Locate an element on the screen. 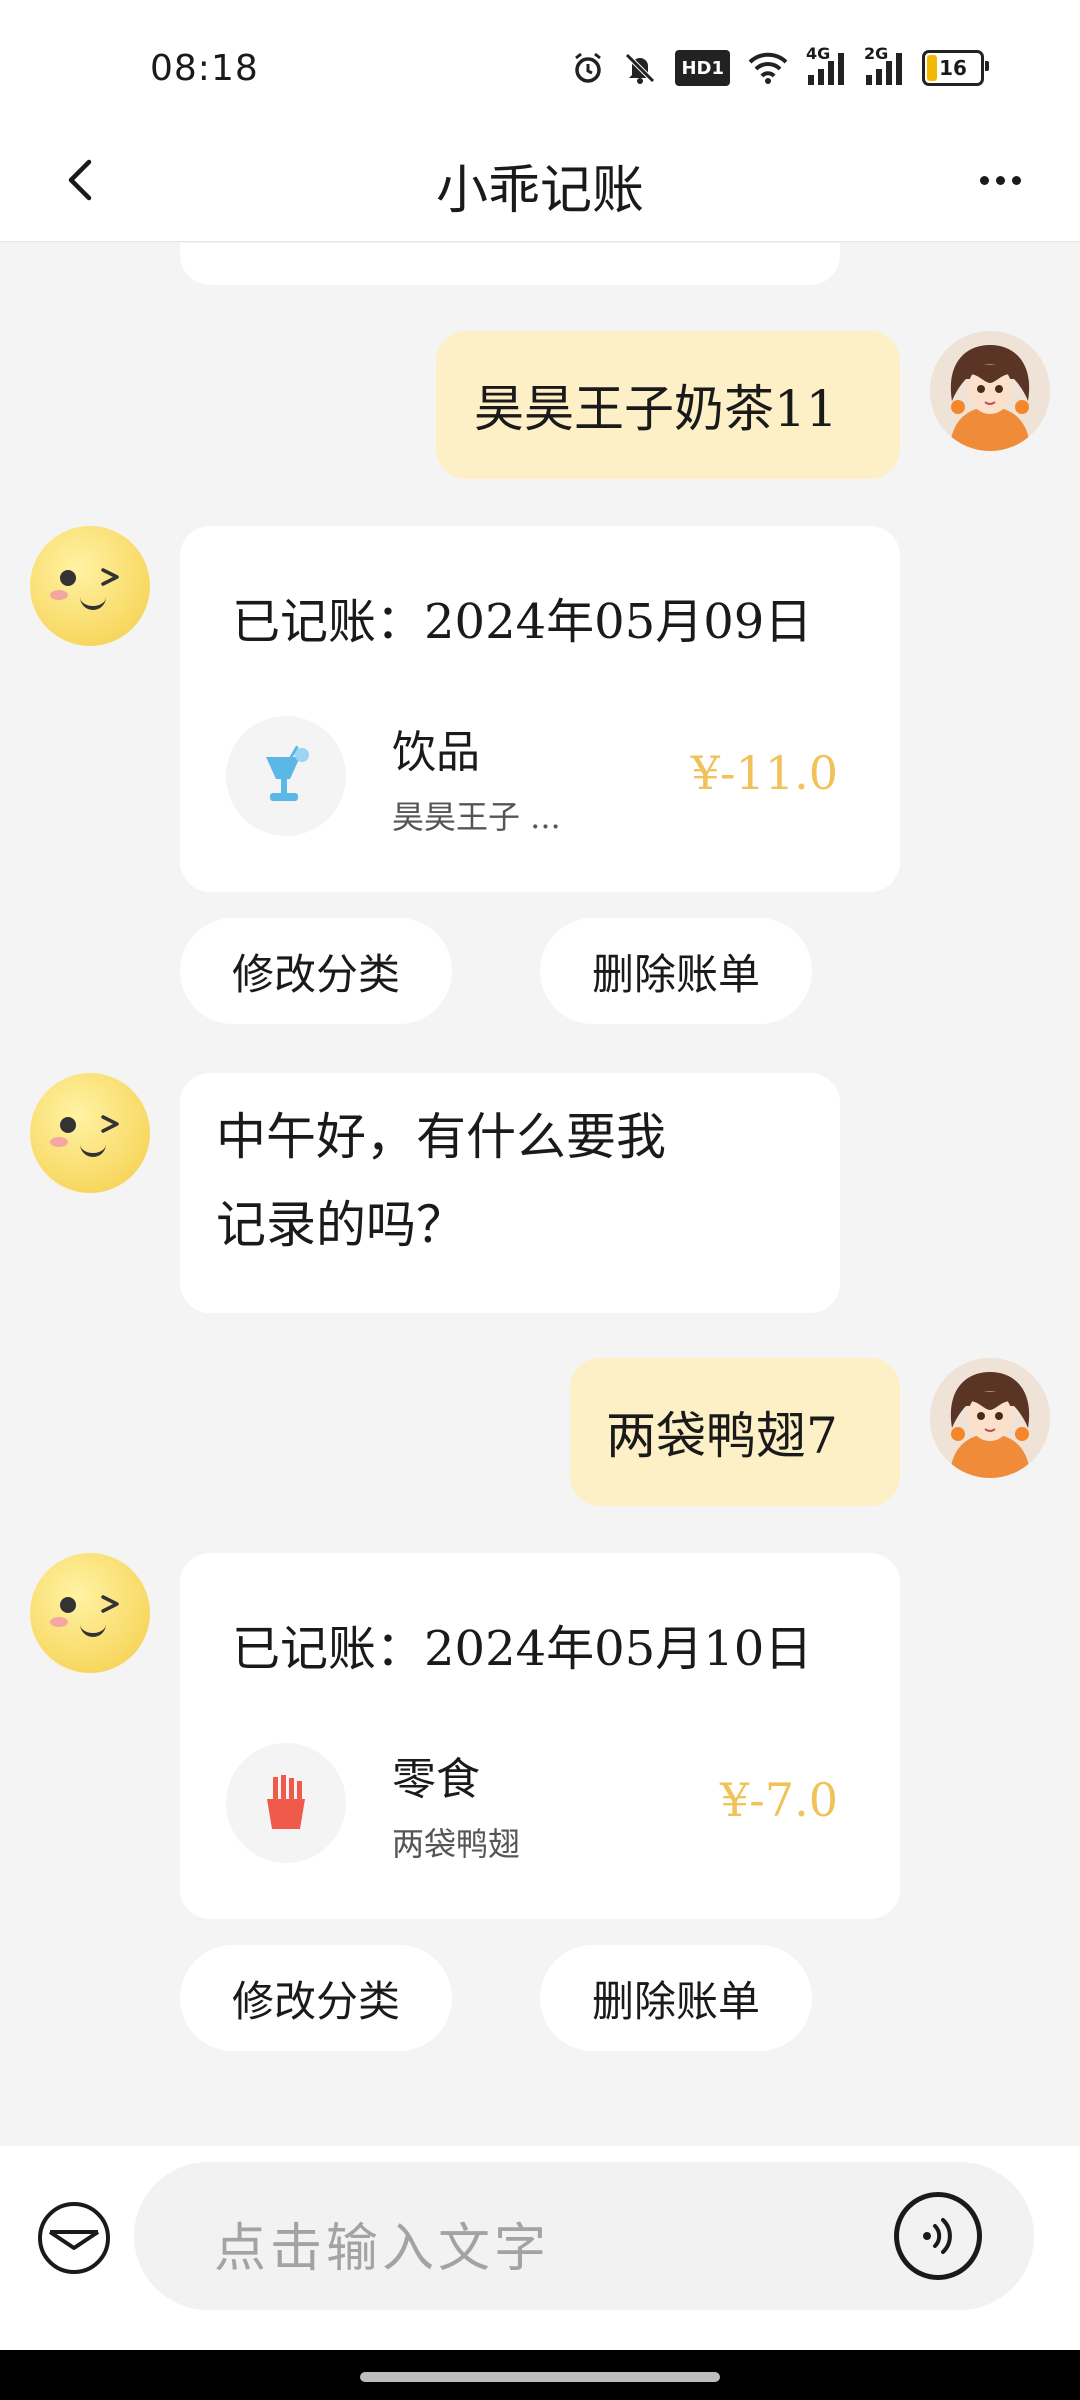 Image resolution: width=1080 pixels, height=2400 pixels. bot-message-line1: 中午好，有什么要我 is located at coordinates (441, 1137).